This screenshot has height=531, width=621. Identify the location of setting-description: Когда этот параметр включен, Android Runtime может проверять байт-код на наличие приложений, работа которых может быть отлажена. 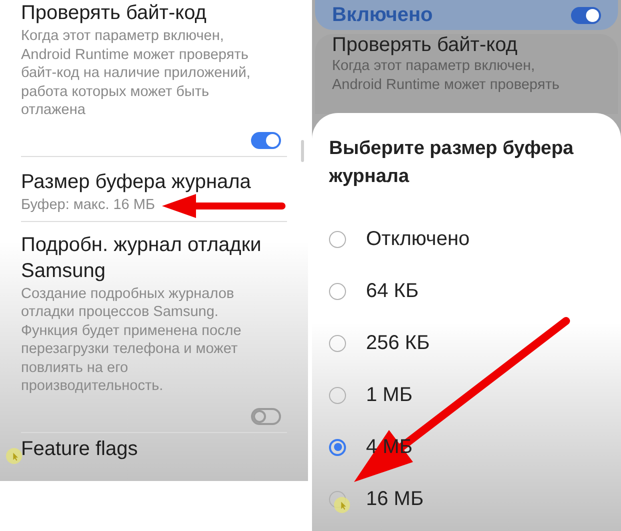
(136, 73).